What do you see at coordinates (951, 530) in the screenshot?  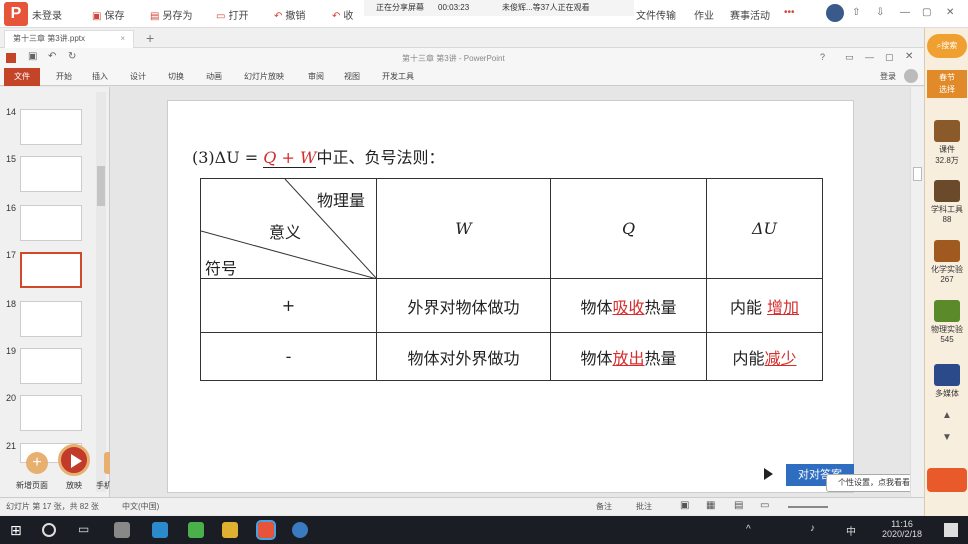 I see `notifications-icon` at bounding box center [951, 530].